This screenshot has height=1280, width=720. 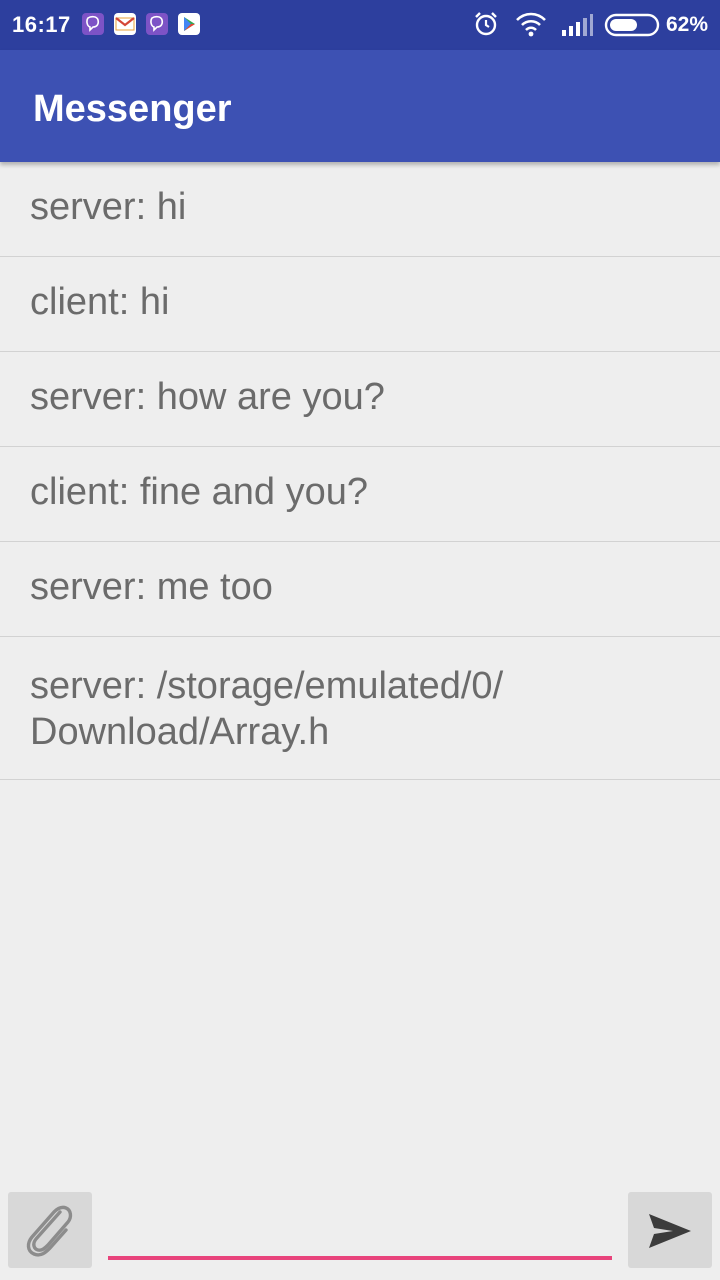 I want to click on signal-icon, so click(x=577, y=26).